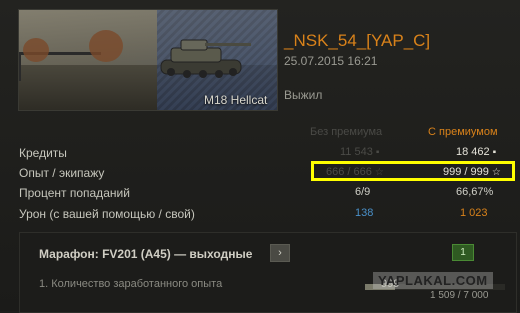 Image resolution: width=520 pixels, height=313 pixels. I want to click on player-name: _NSK_54_[YAP_C], so click(357, 40).